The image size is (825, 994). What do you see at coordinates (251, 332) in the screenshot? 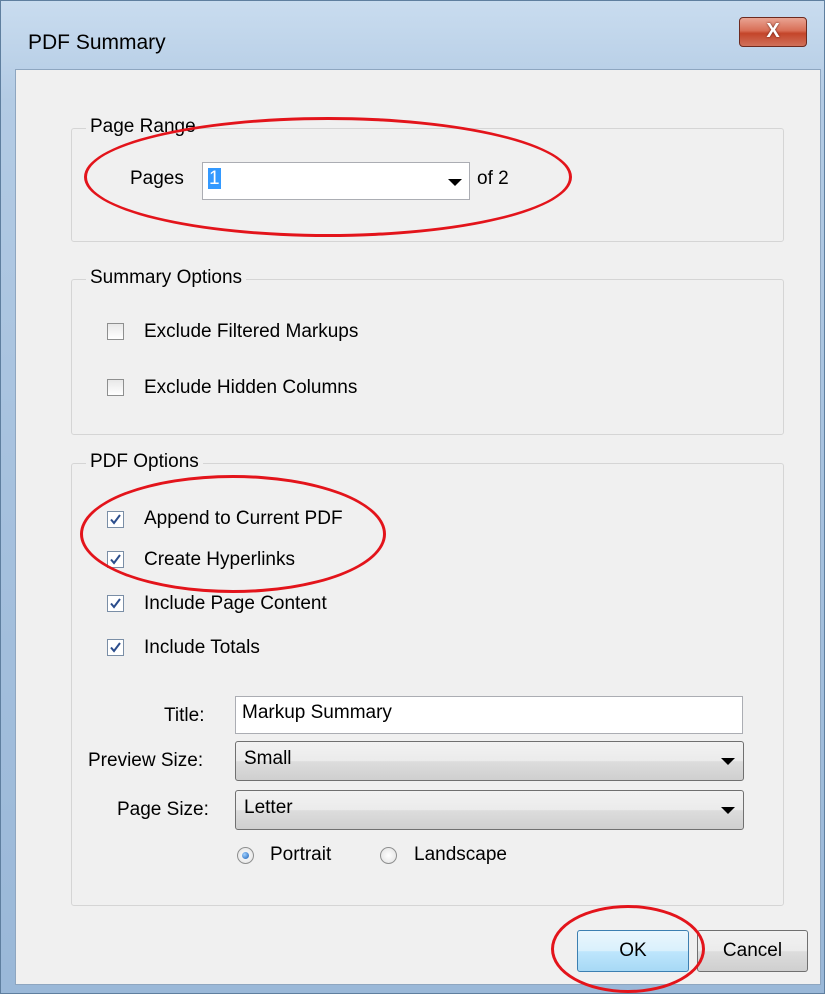
I see `exclude-filtered-markups-label: Exclude Filtered Markups` at bounding box center [251, 332].